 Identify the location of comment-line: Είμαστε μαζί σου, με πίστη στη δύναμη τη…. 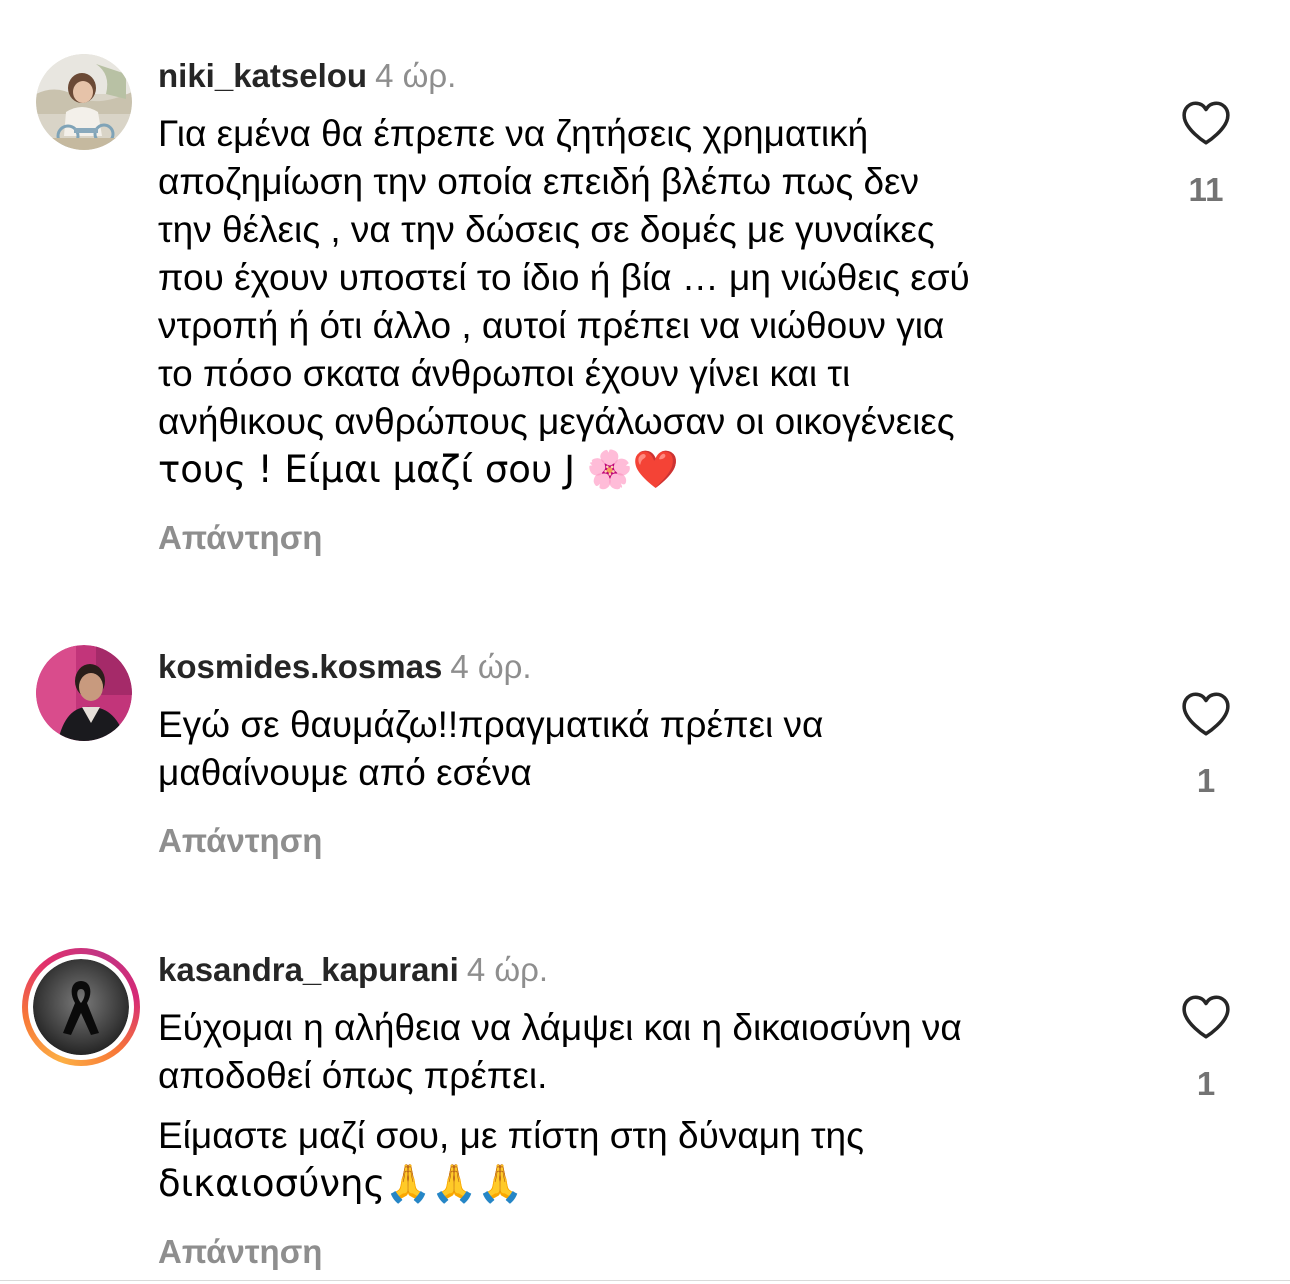
(511, 1135).